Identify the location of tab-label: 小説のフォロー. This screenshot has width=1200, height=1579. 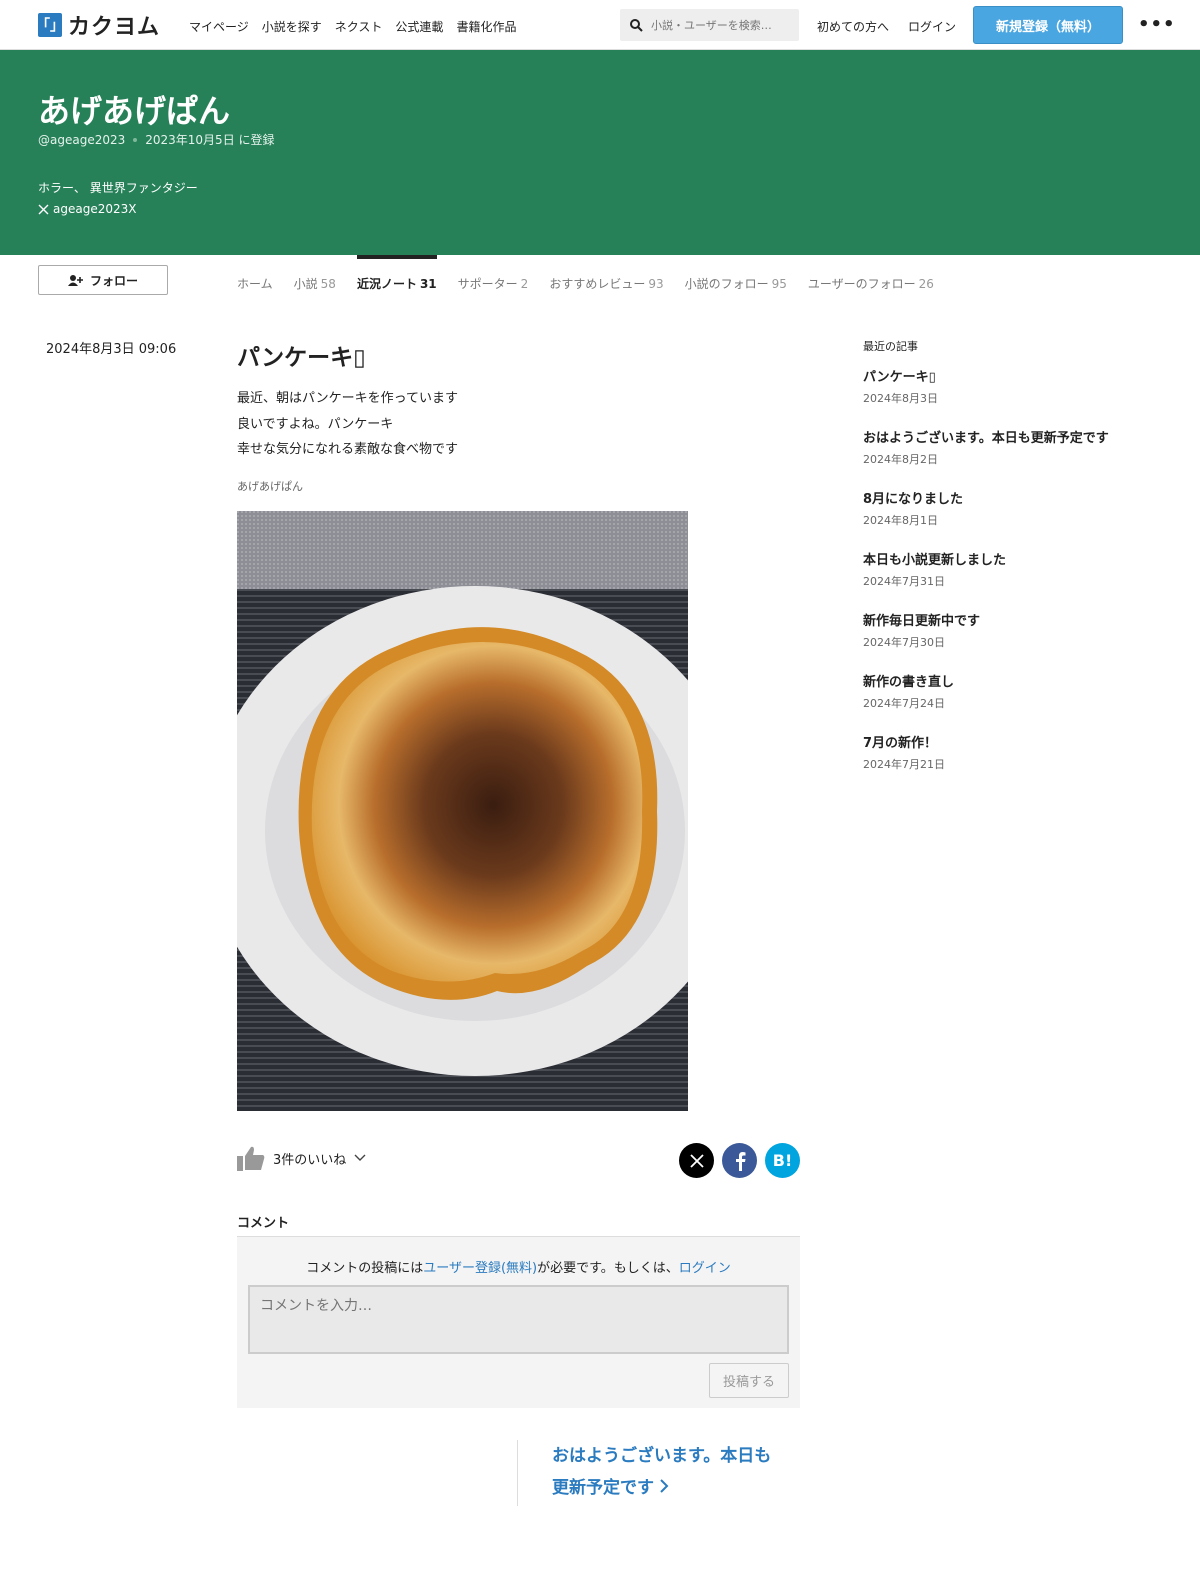
(726, 284).